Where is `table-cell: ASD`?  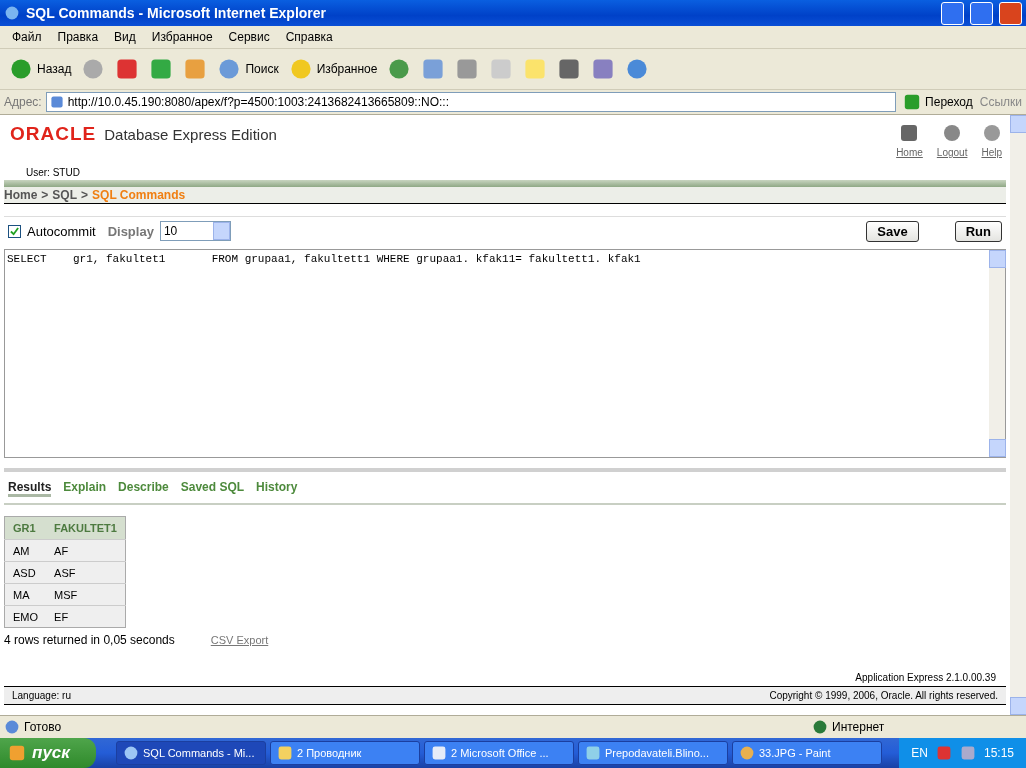
table-cell: ASD is located at coordinates (25, 572).